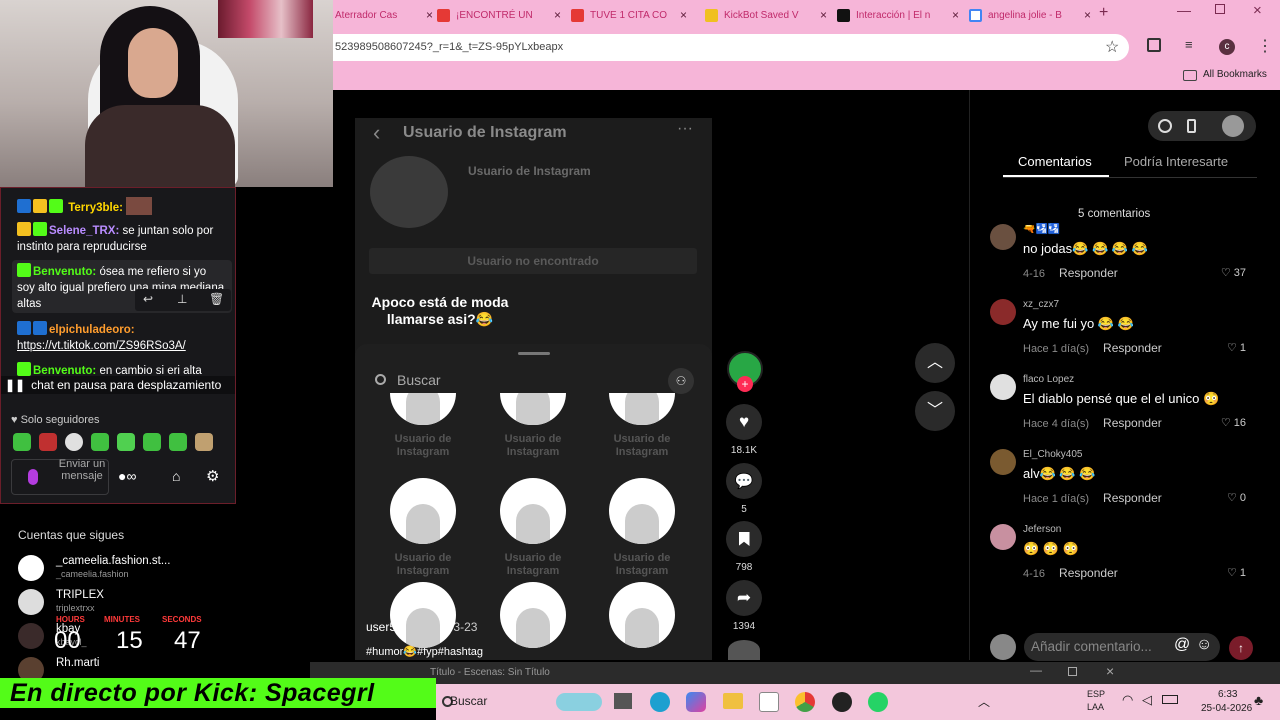  I want to click on chat-users-icon: ●∞, so click(127, 476).